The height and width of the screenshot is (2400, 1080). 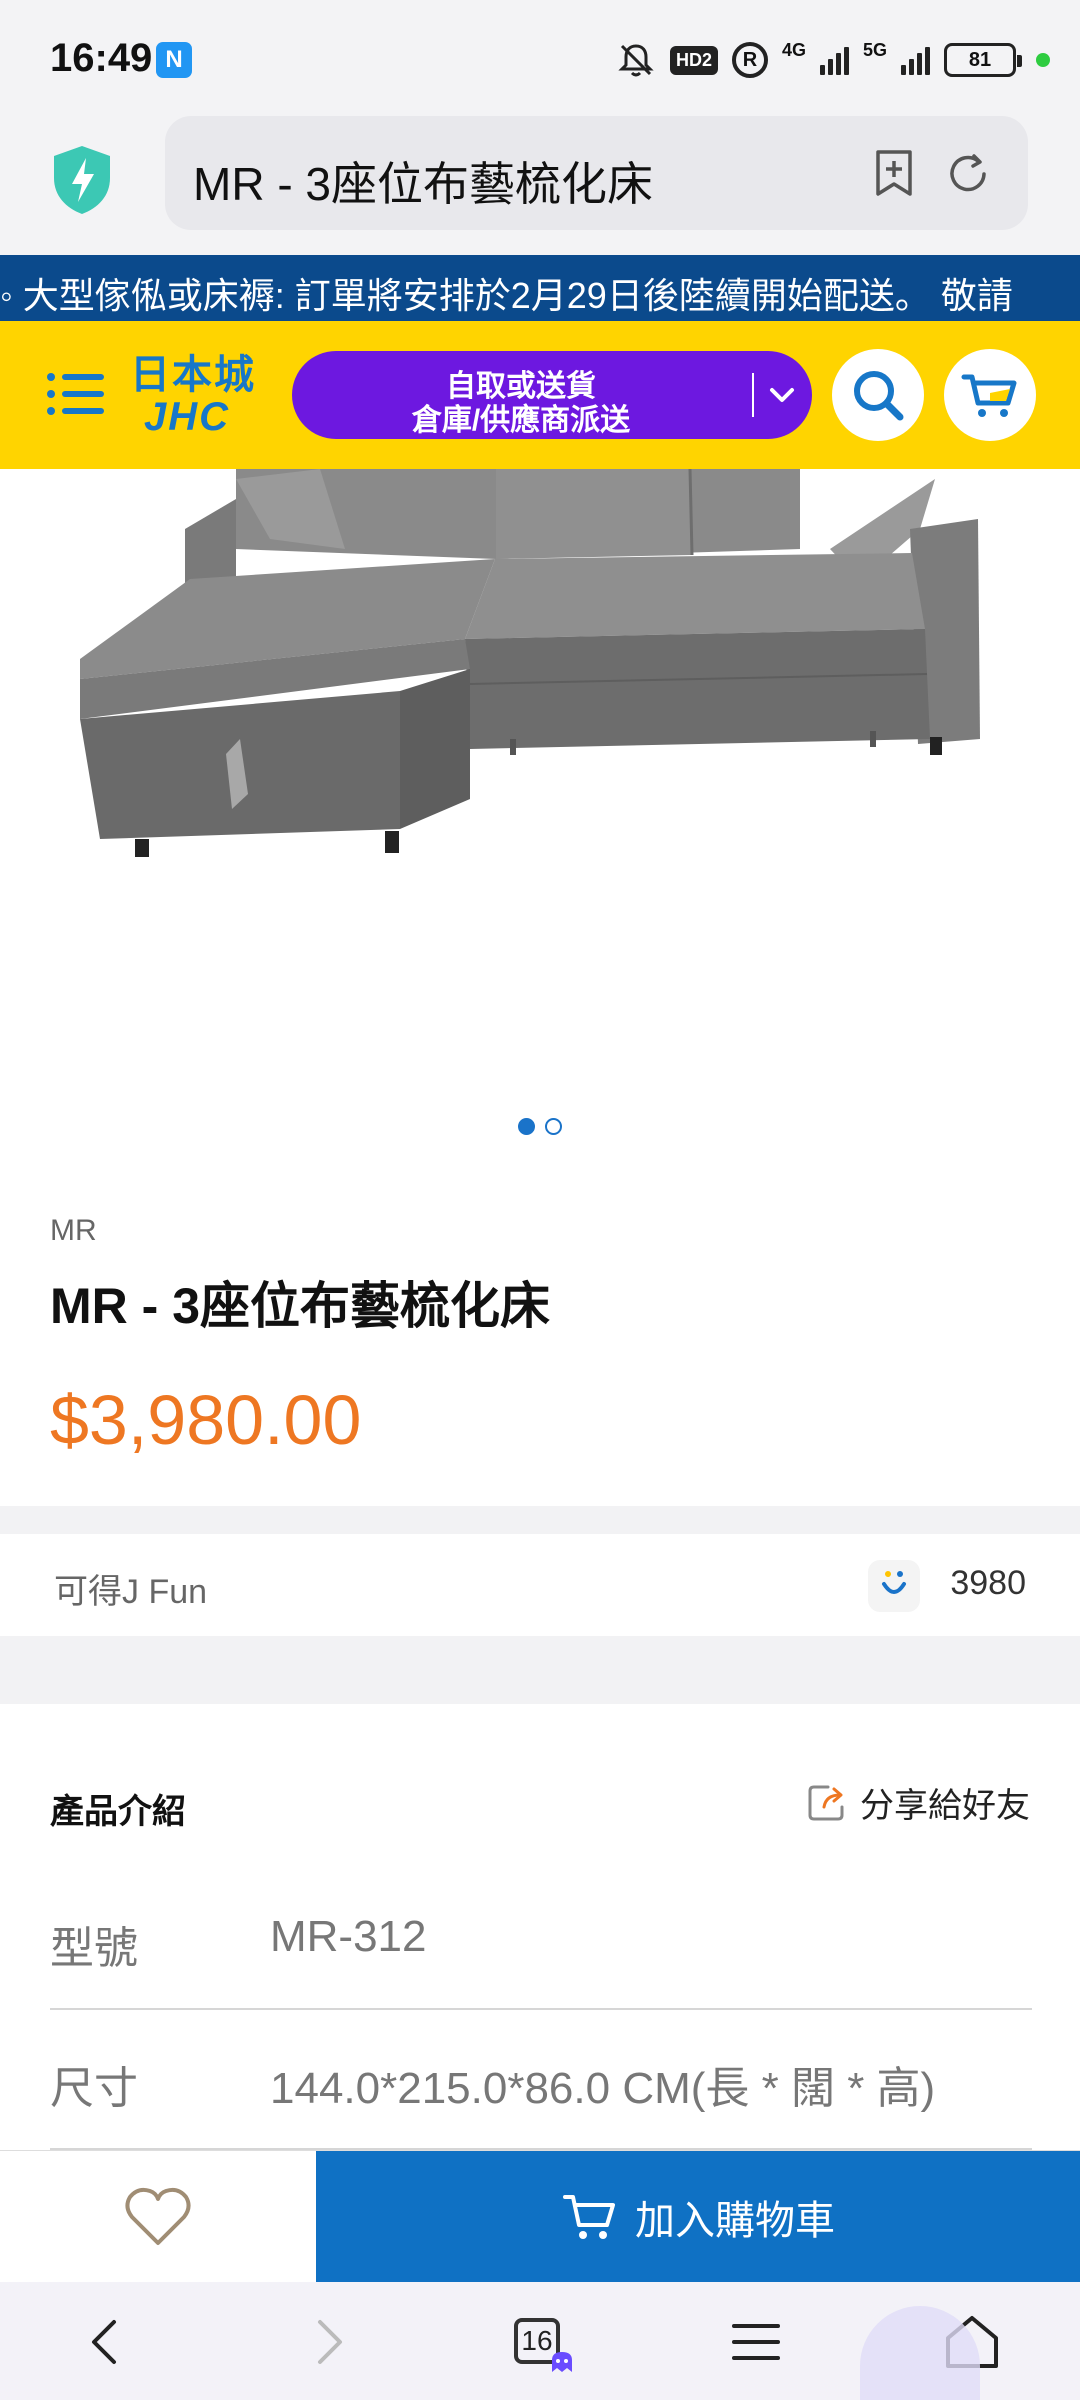 I want to click on logo-chinese: 日本城, so click(x=193, y=375).